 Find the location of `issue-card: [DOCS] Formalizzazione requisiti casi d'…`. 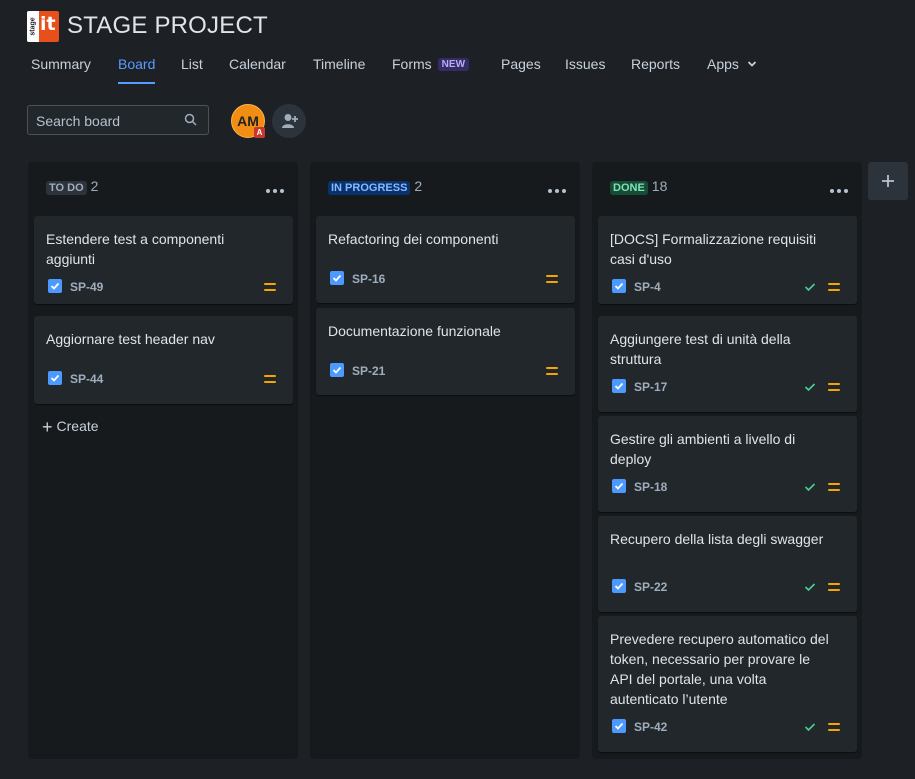

issue-card: [DOCS] Formalizzazione requisiti casi d'… is located at coordinates (727, 260).